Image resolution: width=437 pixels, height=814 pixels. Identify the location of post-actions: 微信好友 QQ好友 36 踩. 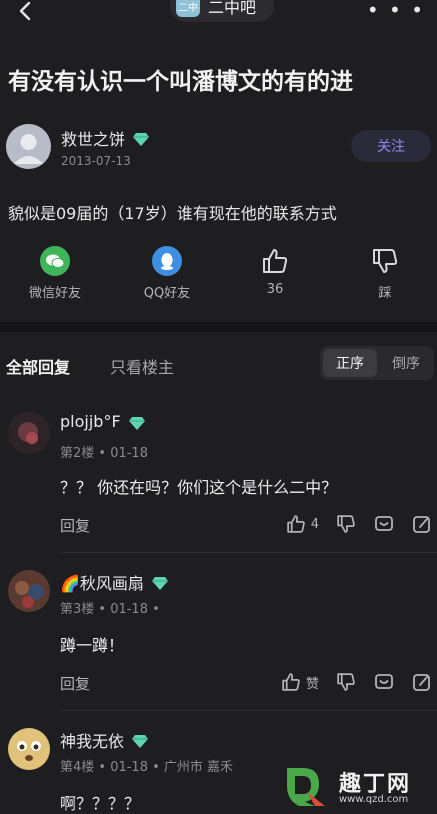
(218, 276).